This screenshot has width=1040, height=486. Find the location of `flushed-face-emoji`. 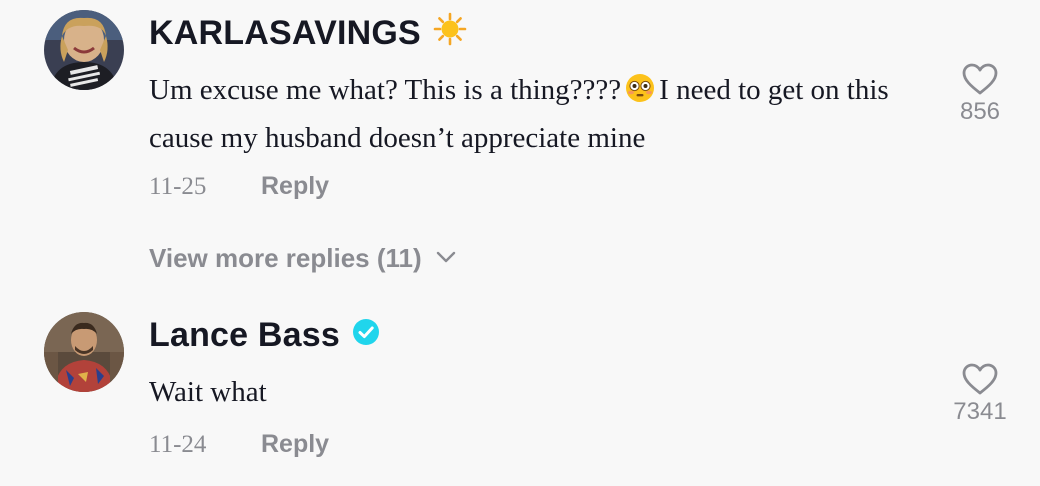

flushed-face-emoji is located at coordinates (640, 94).